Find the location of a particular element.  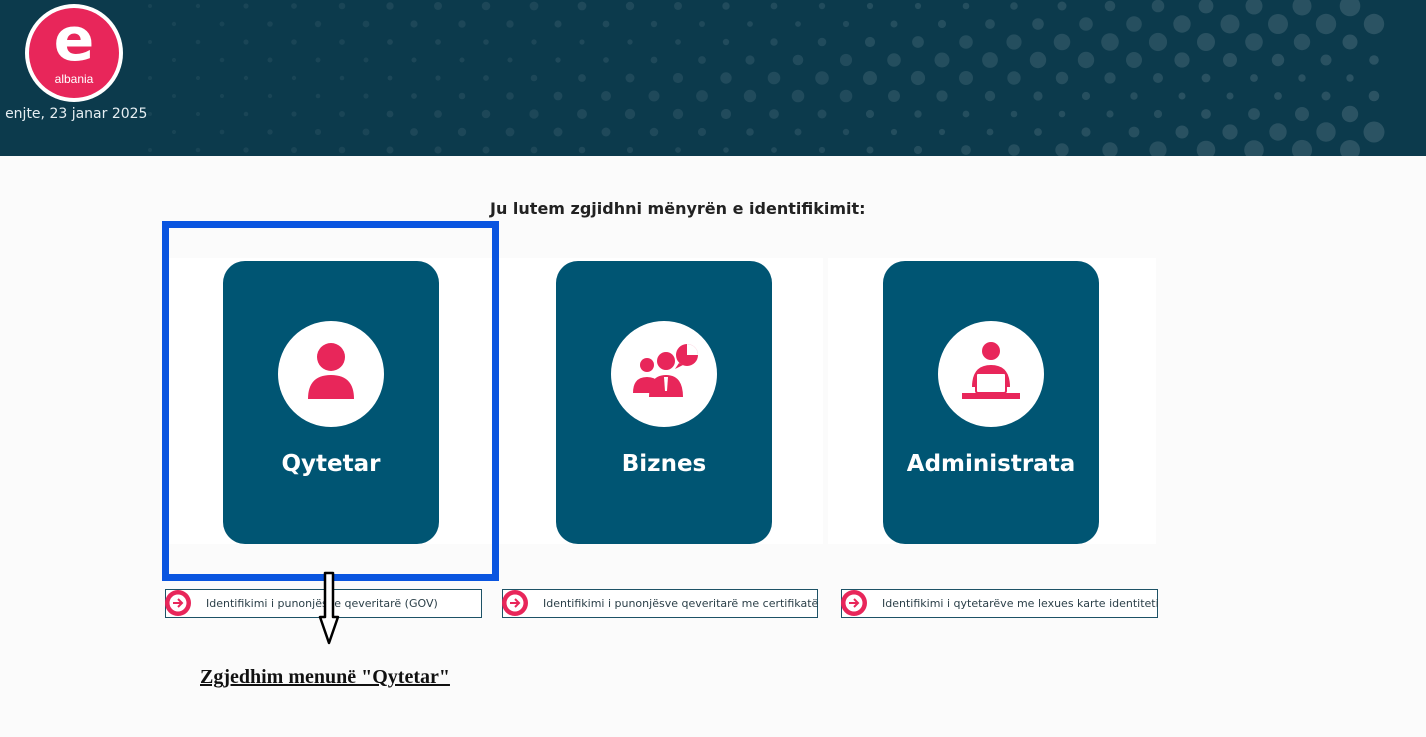

logo-badge: e albania is located at coordinates (74, 53).